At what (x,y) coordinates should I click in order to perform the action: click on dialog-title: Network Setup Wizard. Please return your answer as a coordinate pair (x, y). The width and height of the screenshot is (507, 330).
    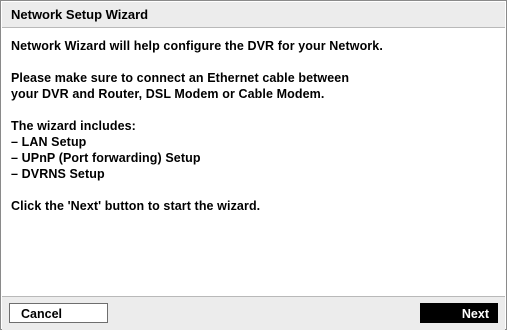
    Looking at the image, I should click on (80, 14).